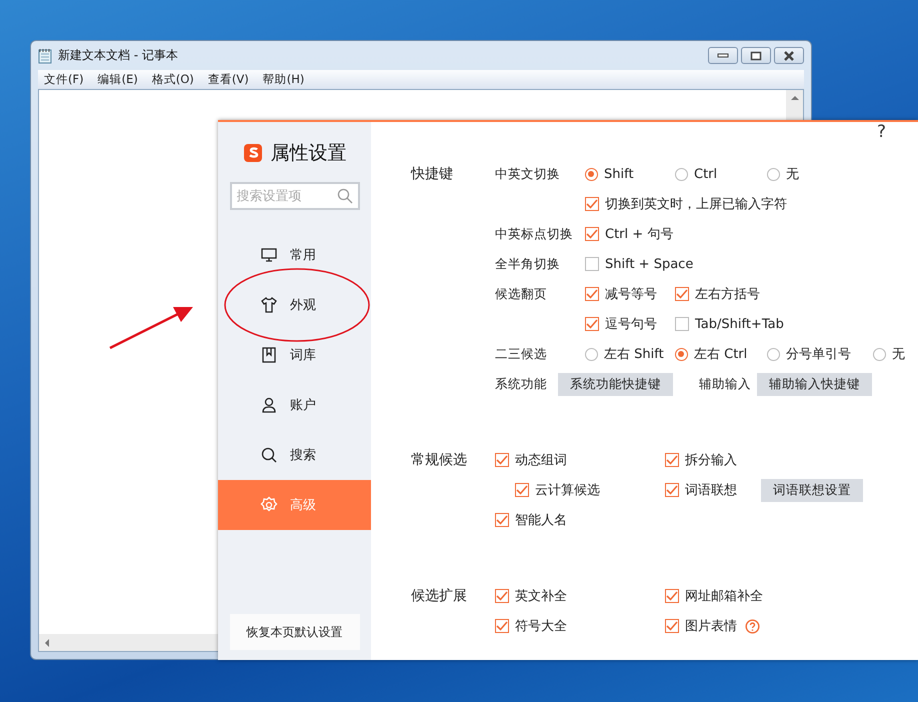  Describe the element at coordinates (228, 79) in the screenshot. I see `menu-item: 查看(V)` at that location.